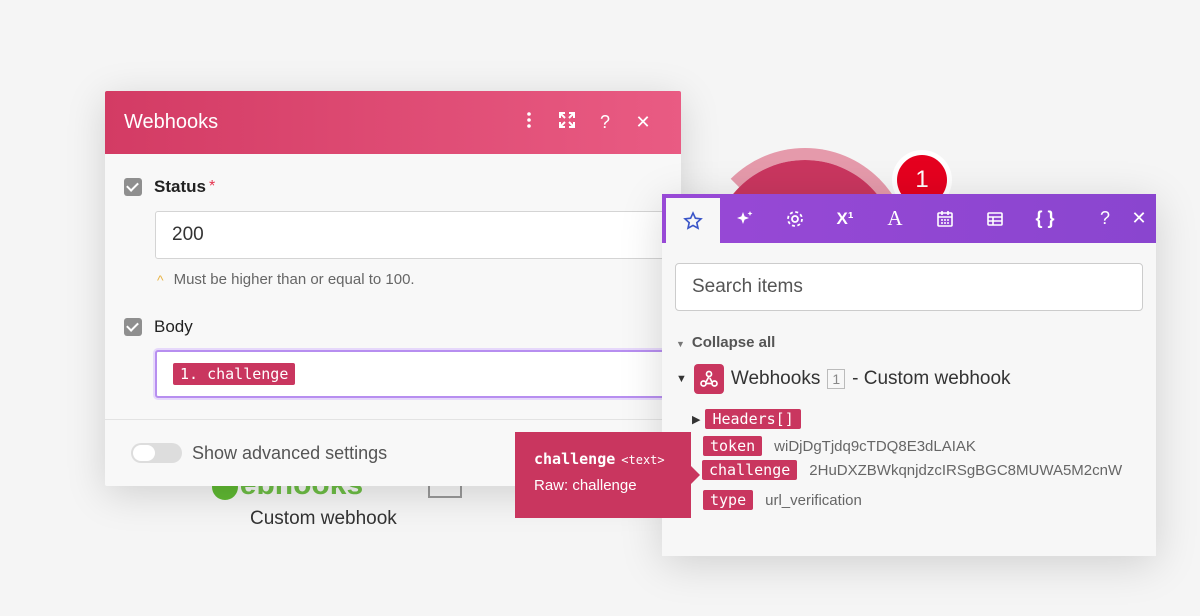  I want to click on tooltip-name: challenge, so click(575, 459).